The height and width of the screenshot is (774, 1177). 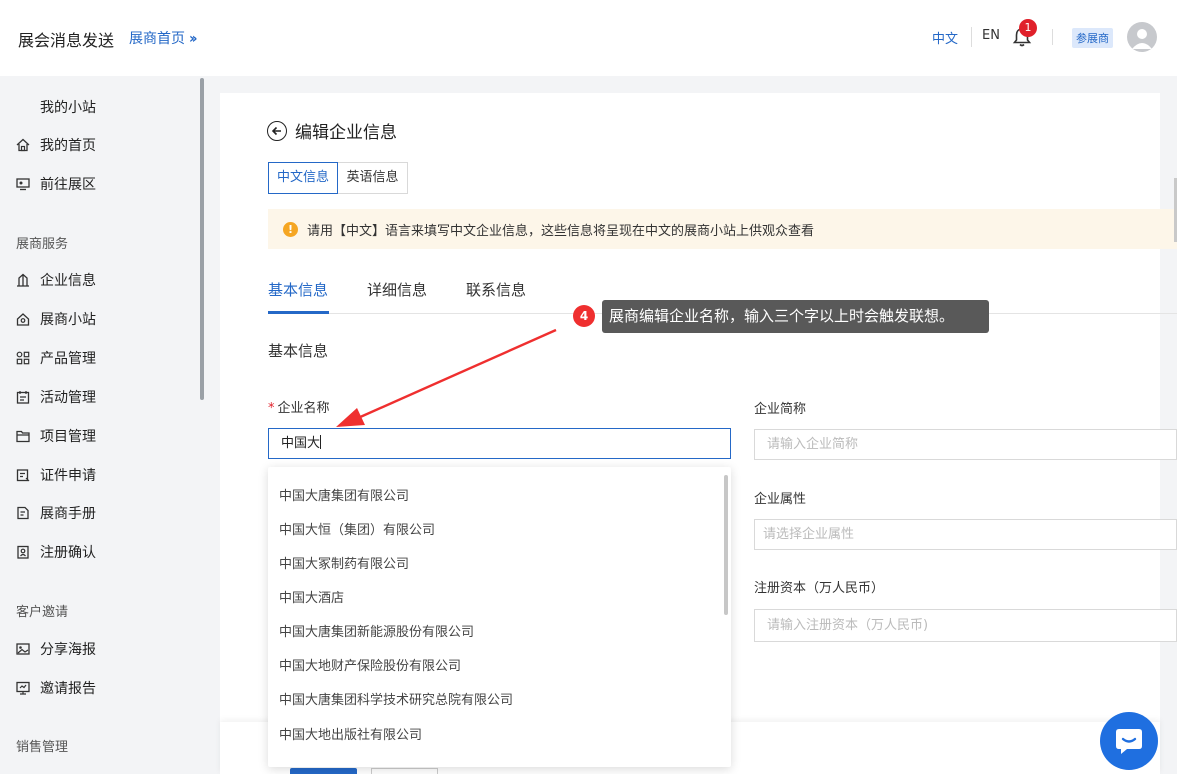 I want to click on sidebar-item-my-site: 我的小站, so click(x=68, y=107).